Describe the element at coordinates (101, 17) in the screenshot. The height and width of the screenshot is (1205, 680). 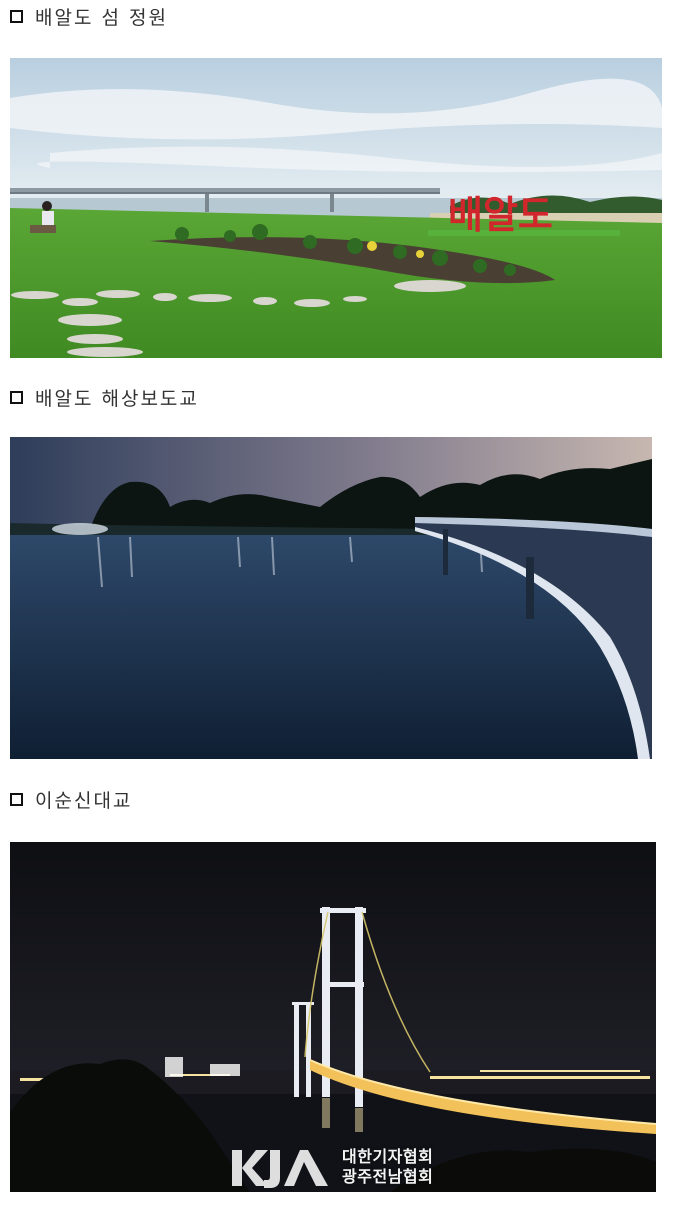
I see `section-title: 배알도 섬 정원` at that location.